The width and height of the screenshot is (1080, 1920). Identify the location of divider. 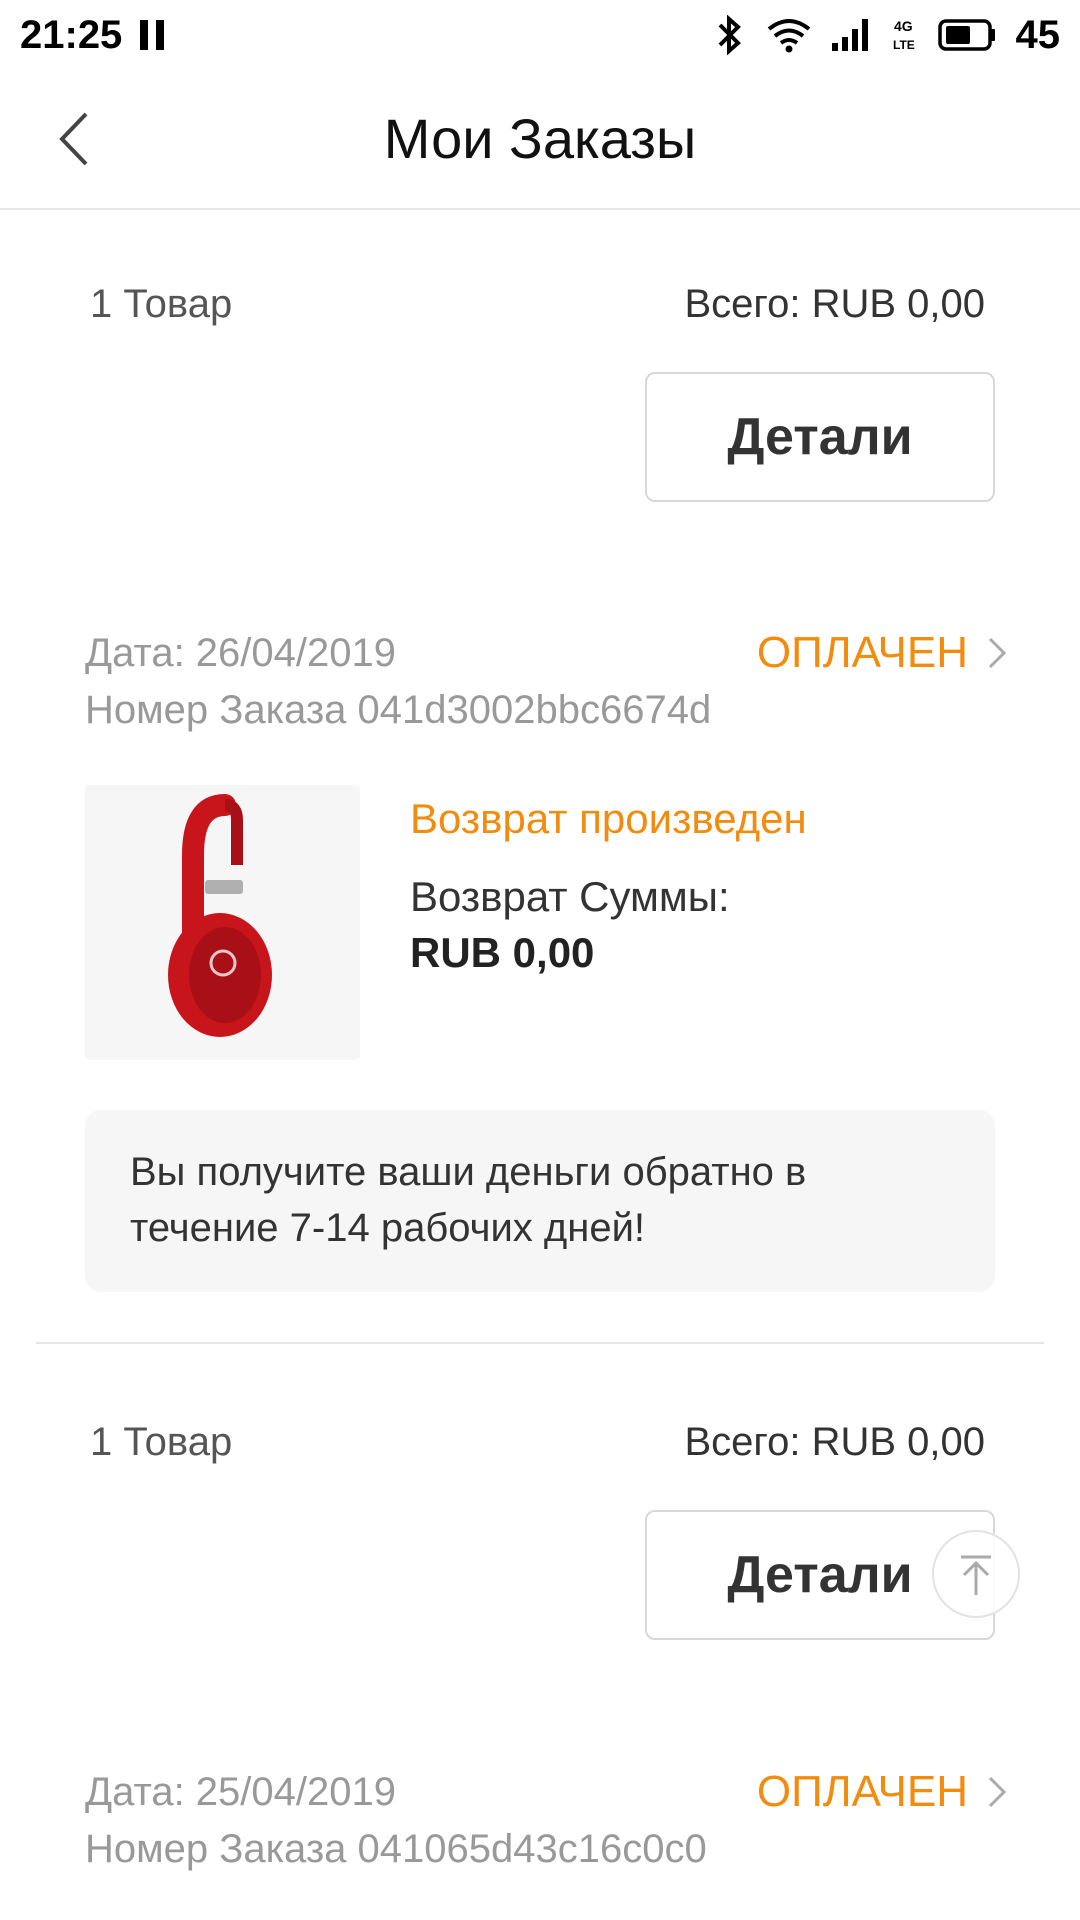
(540, 1343).